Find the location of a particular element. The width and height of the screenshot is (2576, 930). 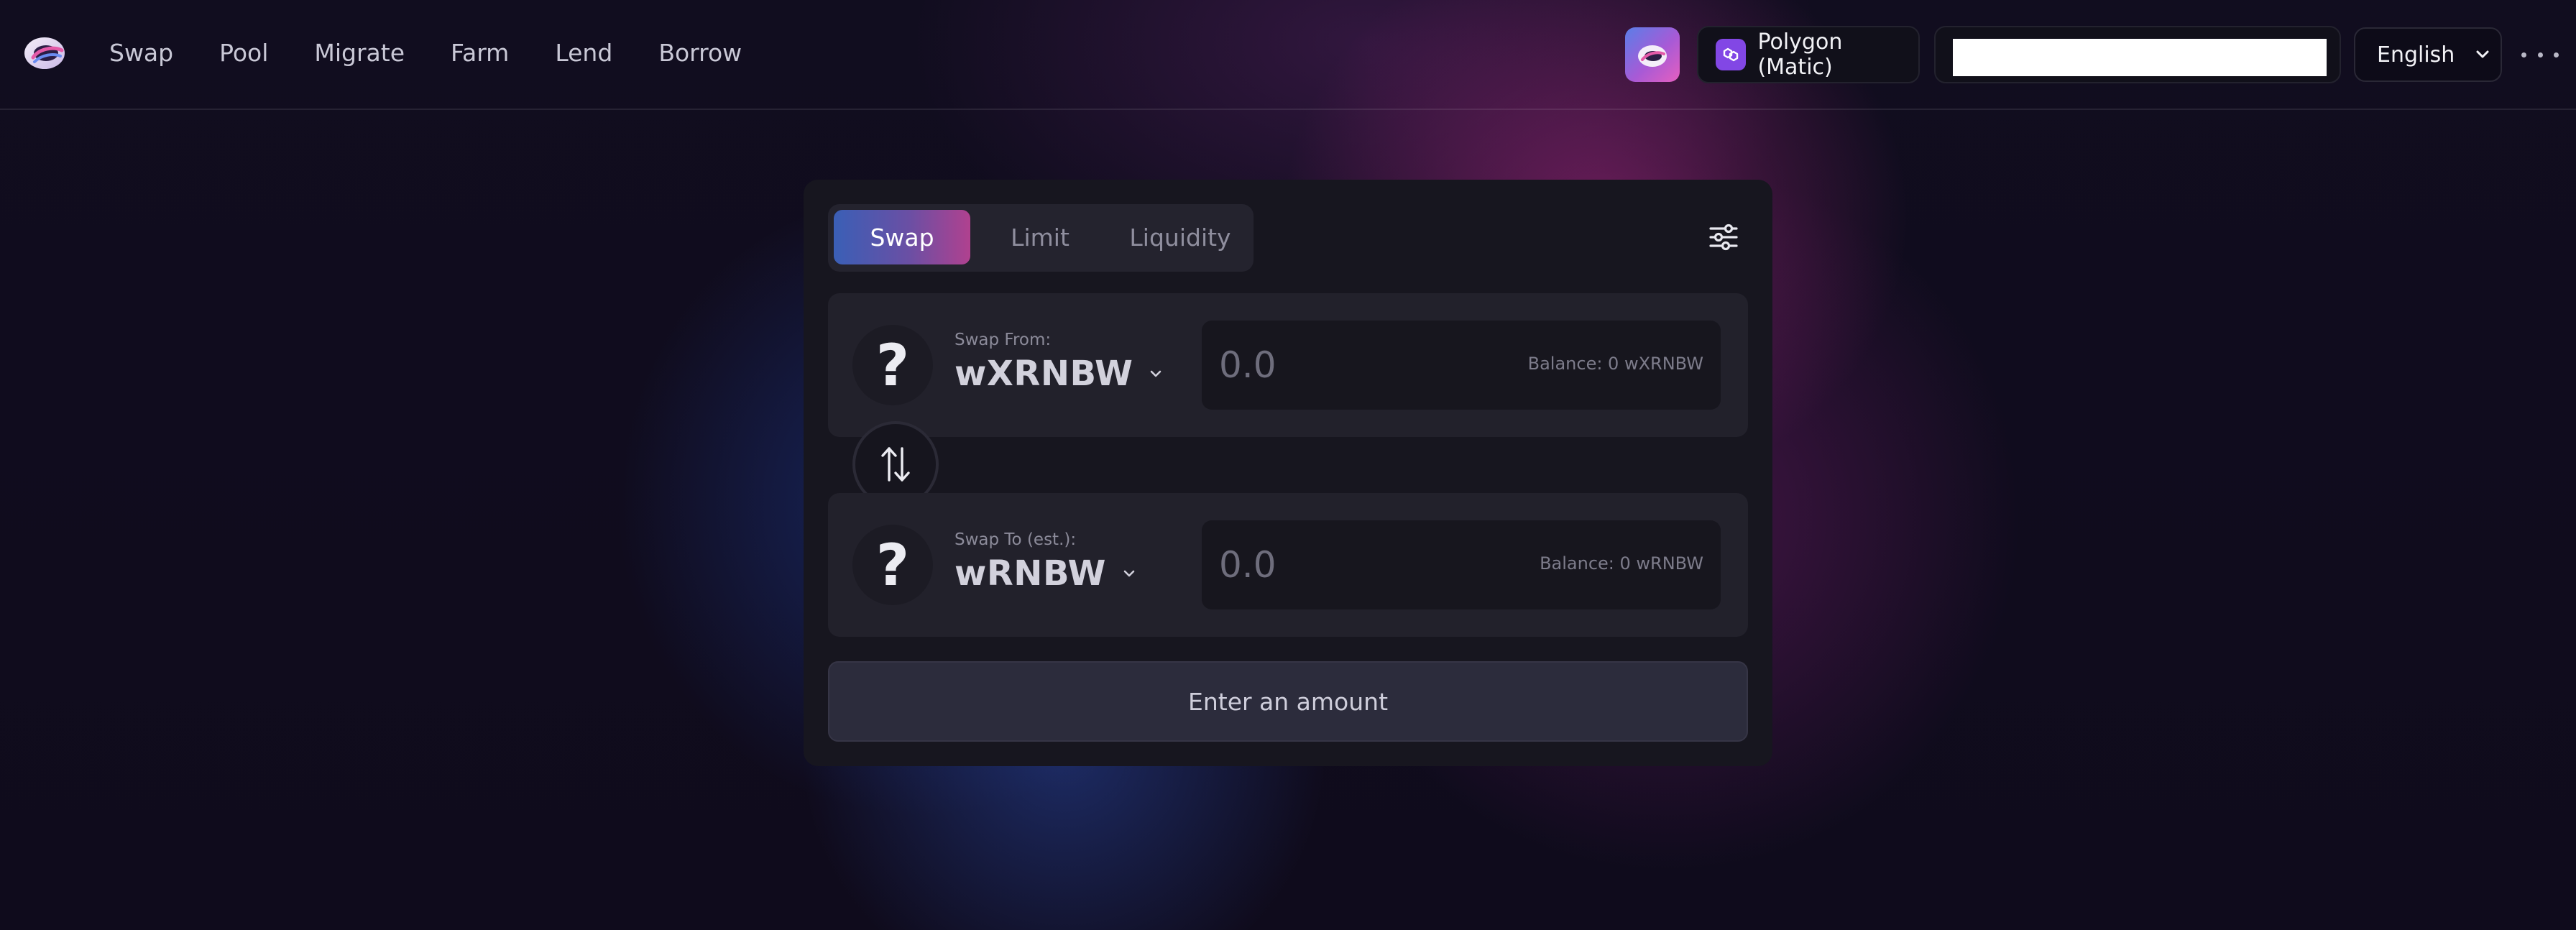

from-token-symbol: wXRNBW is located at coordinates (1043, 374).